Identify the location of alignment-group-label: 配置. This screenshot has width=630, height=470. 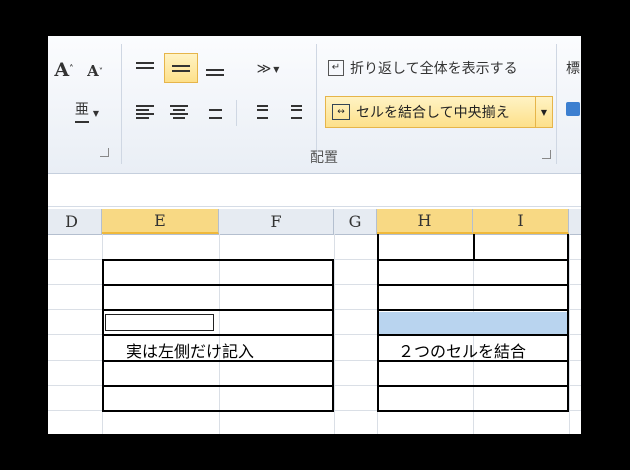
(324, 158).